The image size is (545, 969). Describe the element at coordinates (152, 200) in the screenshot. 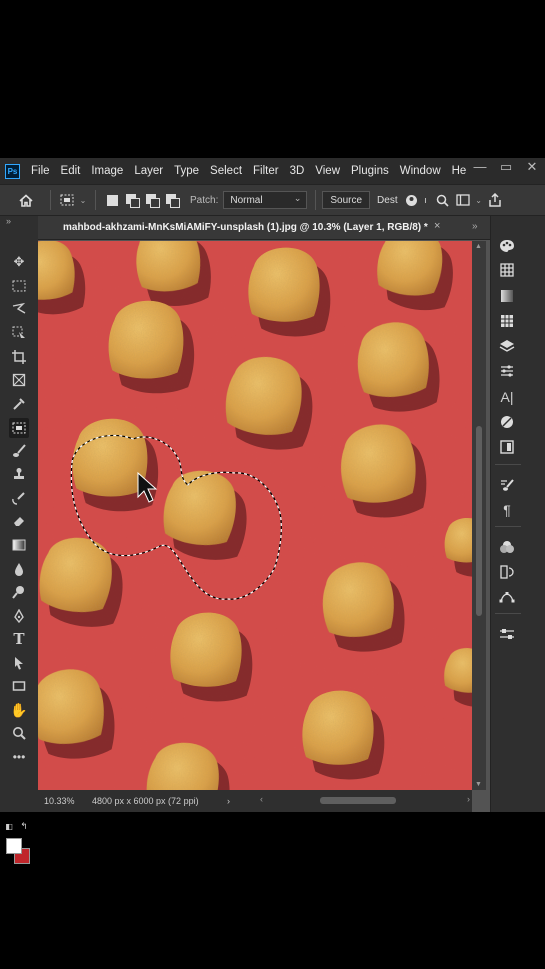

I see `subtract-selection-icon` at that location.